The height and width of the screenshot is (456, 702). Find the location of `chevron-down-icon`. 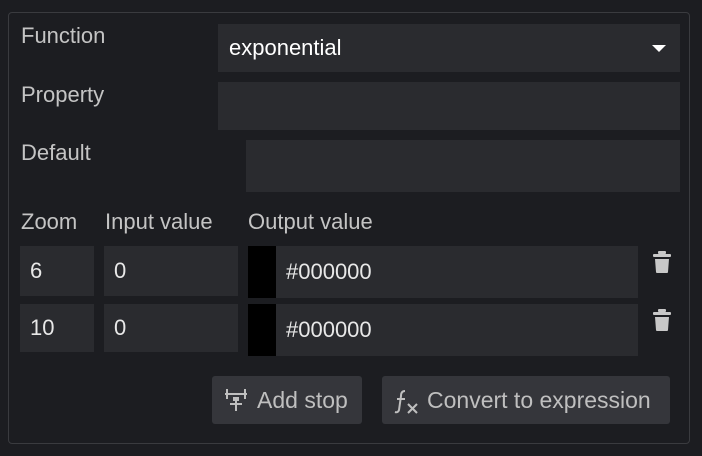

chevron-down-icon is located at coordinates (659, 48).